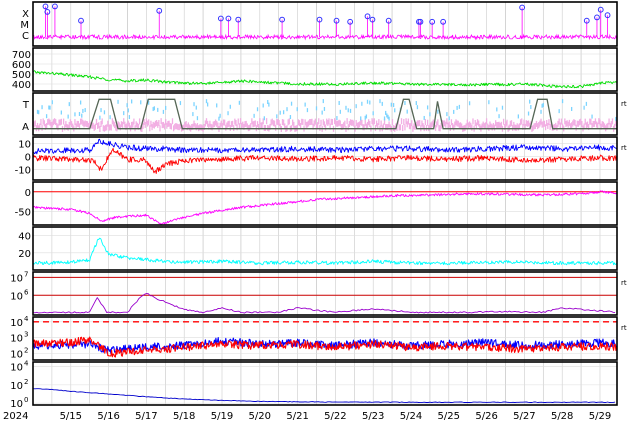 This screenshot has height=424, width=634. Describe the element at coordinates (184, 416) in the screenshot. I see `x-tick-label: 5/18` at that location.